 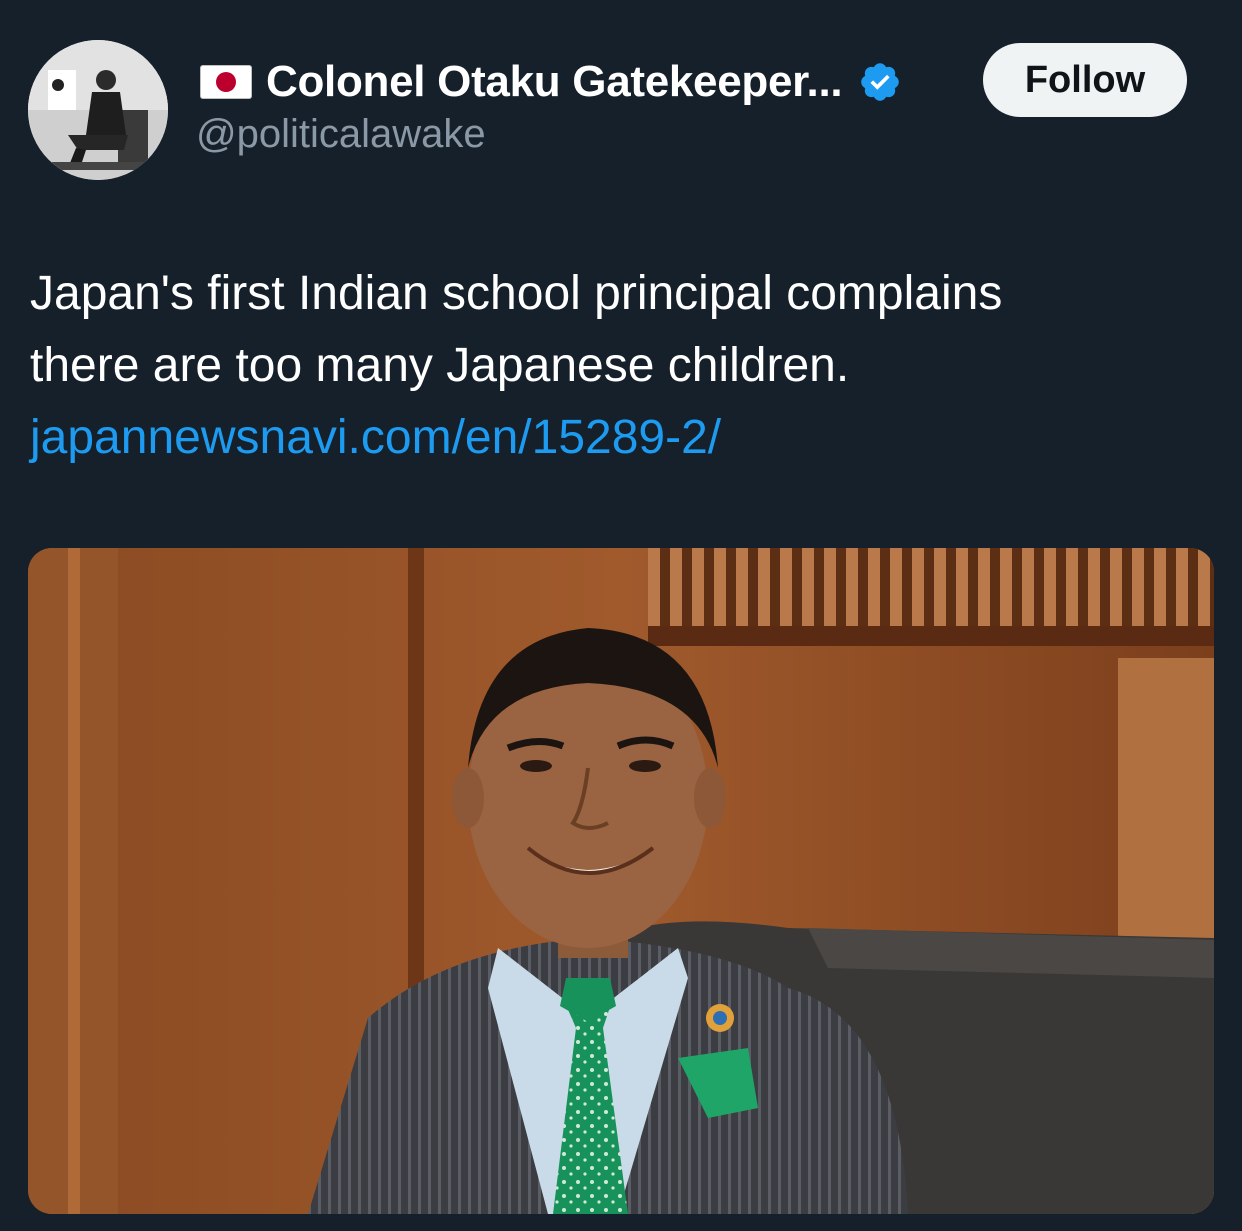 What do you see at coordinates (98, 110) in the screenshot?
I see `profile-avatar` at bounding box center [98, 110].